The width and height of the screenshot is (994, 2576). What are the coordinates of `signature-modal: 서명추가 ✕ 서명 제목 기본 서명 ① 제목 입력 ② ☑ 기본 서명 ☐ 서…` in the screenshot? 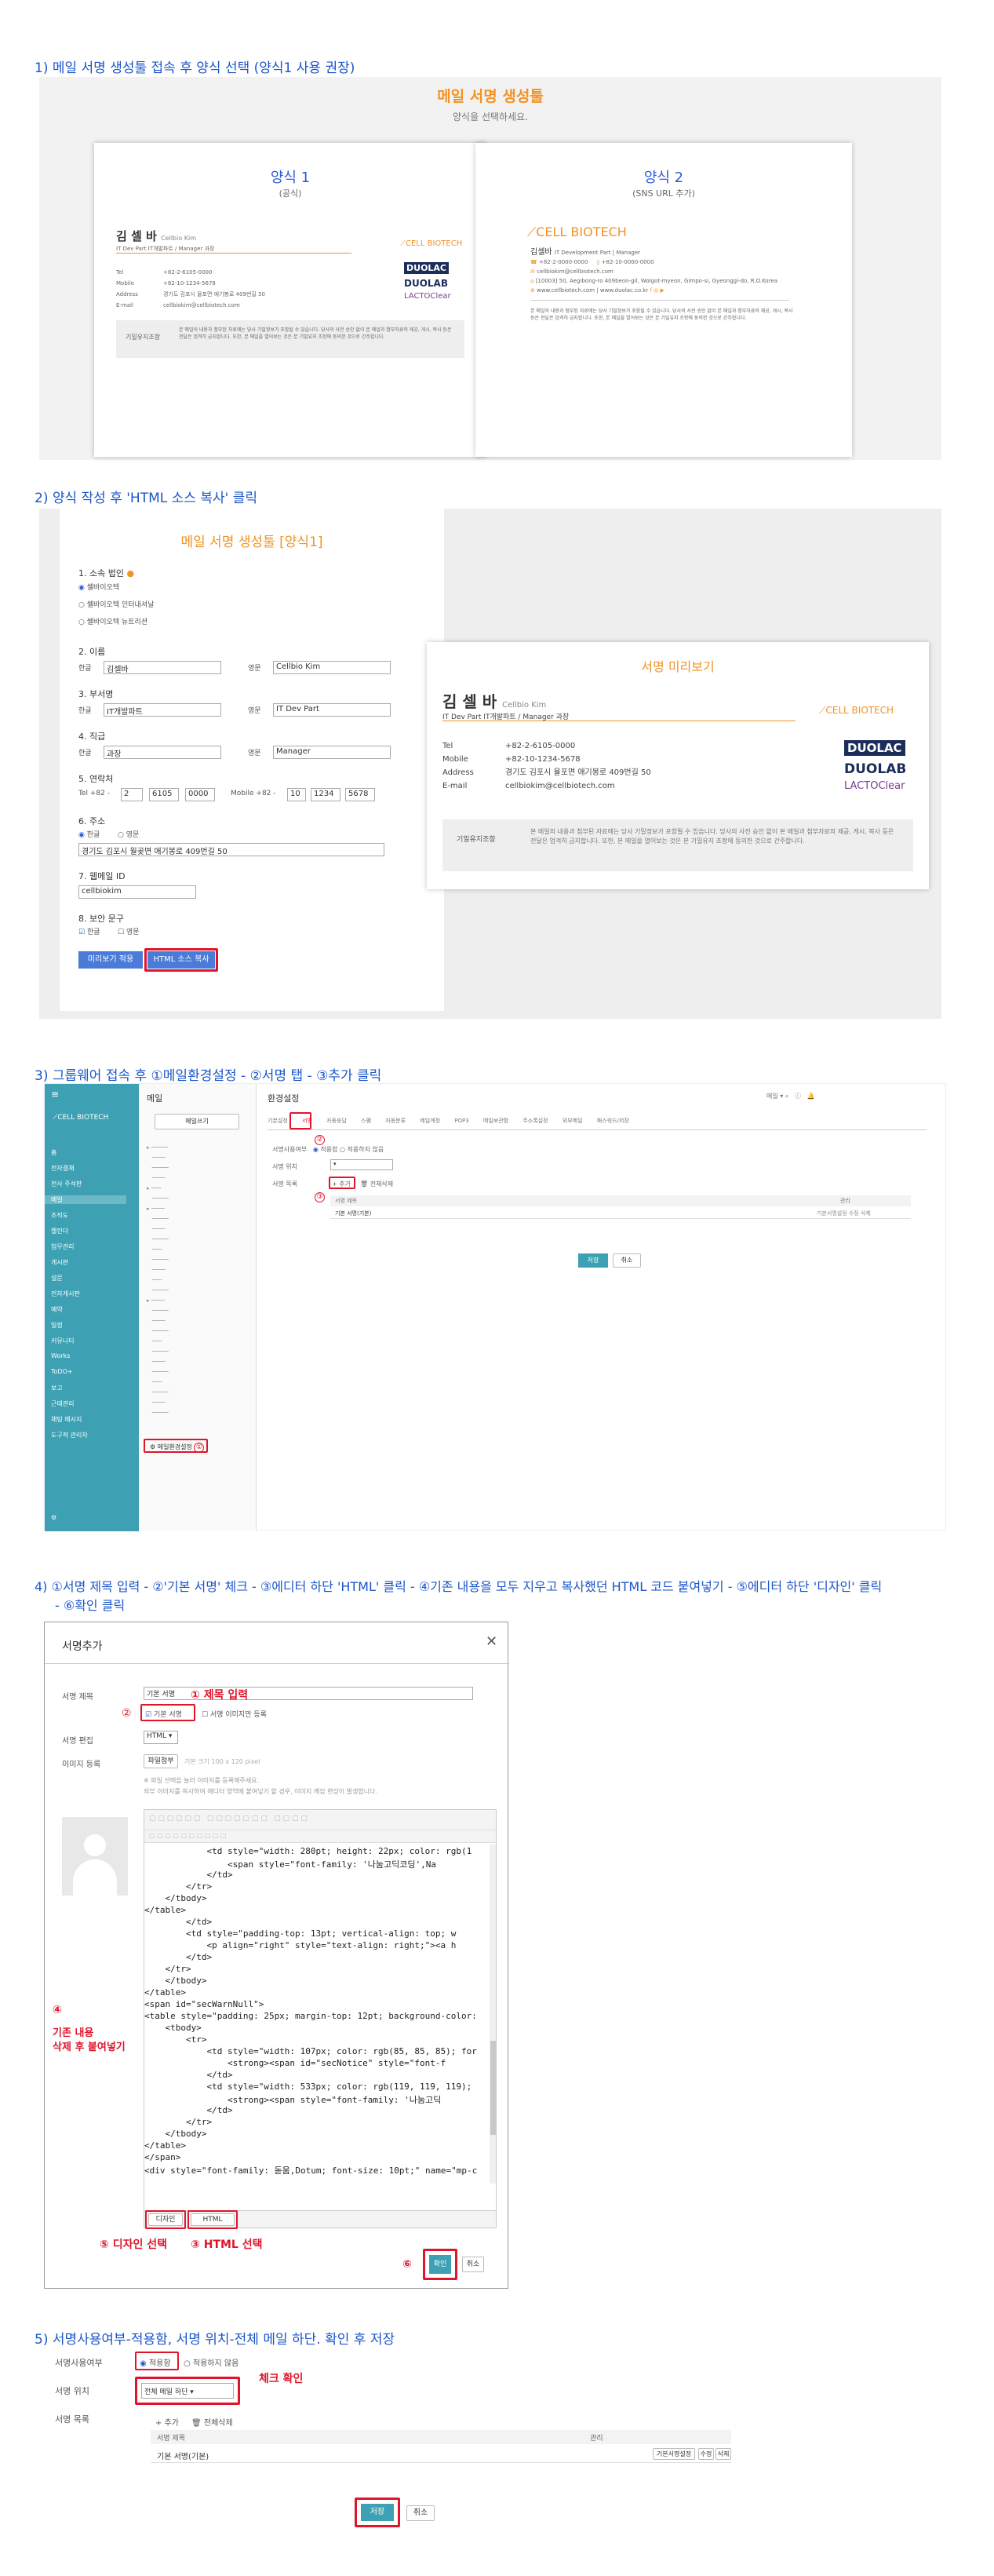 It's located at (276, 1955).